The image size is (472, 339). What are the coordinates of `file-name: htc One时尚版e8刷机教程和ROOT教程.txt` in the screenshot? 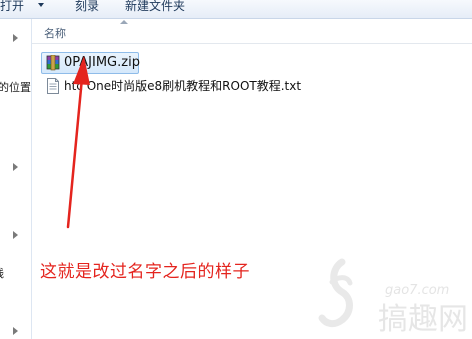 It's located at (183, 86).